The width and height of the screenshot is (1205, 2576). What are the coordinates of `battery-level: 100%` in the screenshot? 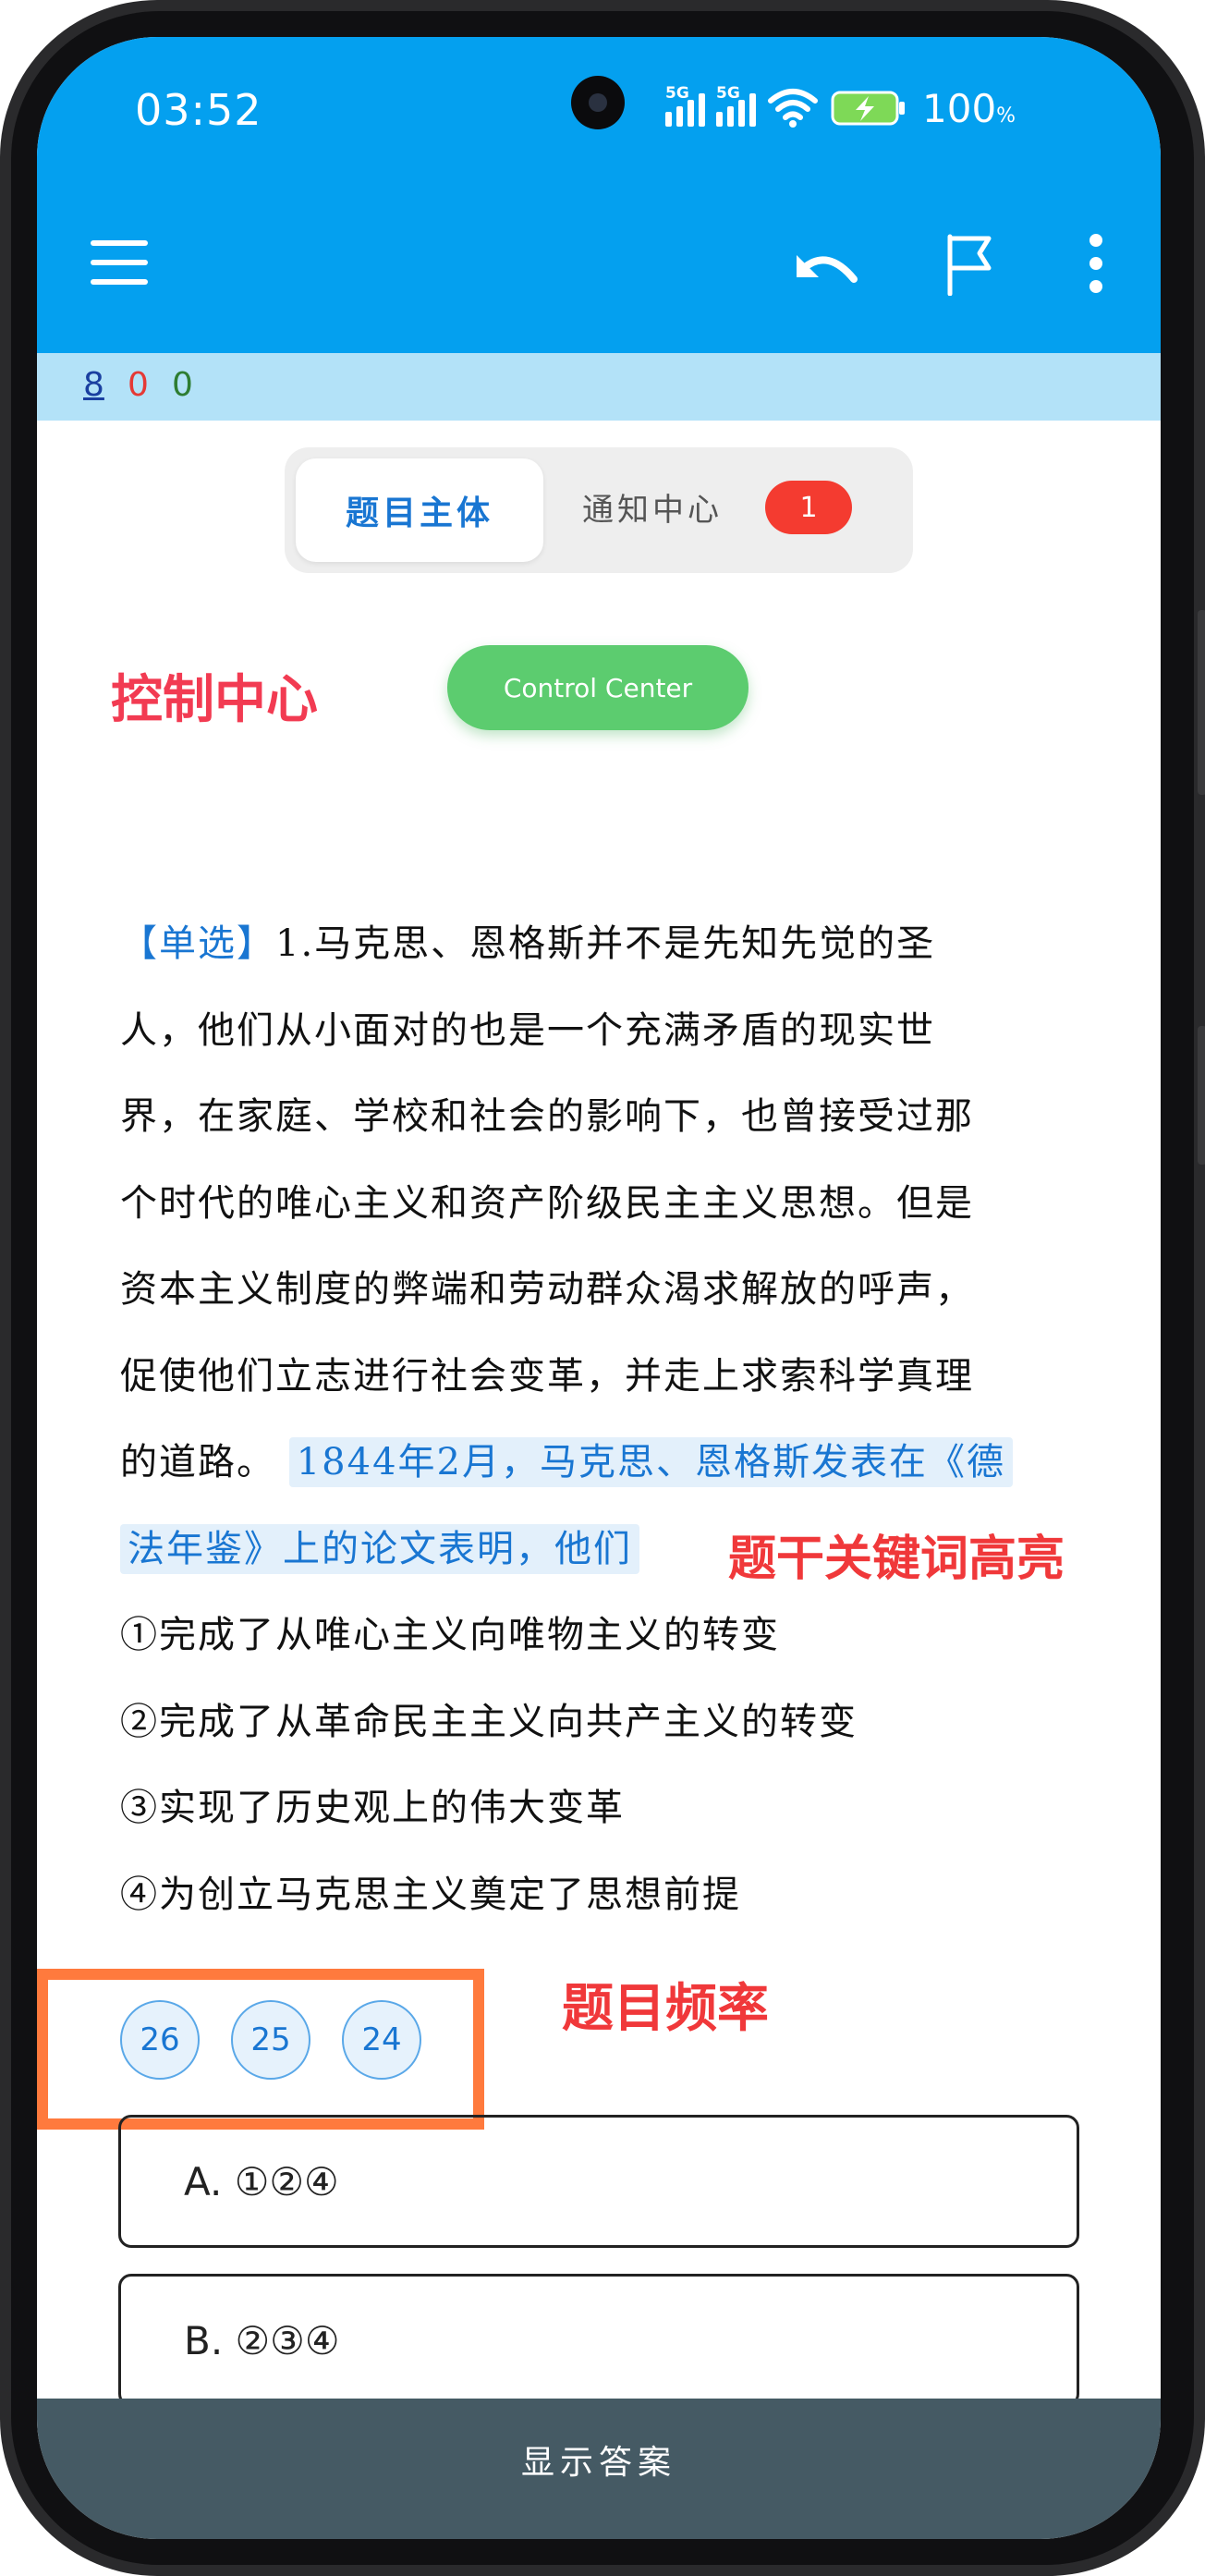 It's located at (969, 108).